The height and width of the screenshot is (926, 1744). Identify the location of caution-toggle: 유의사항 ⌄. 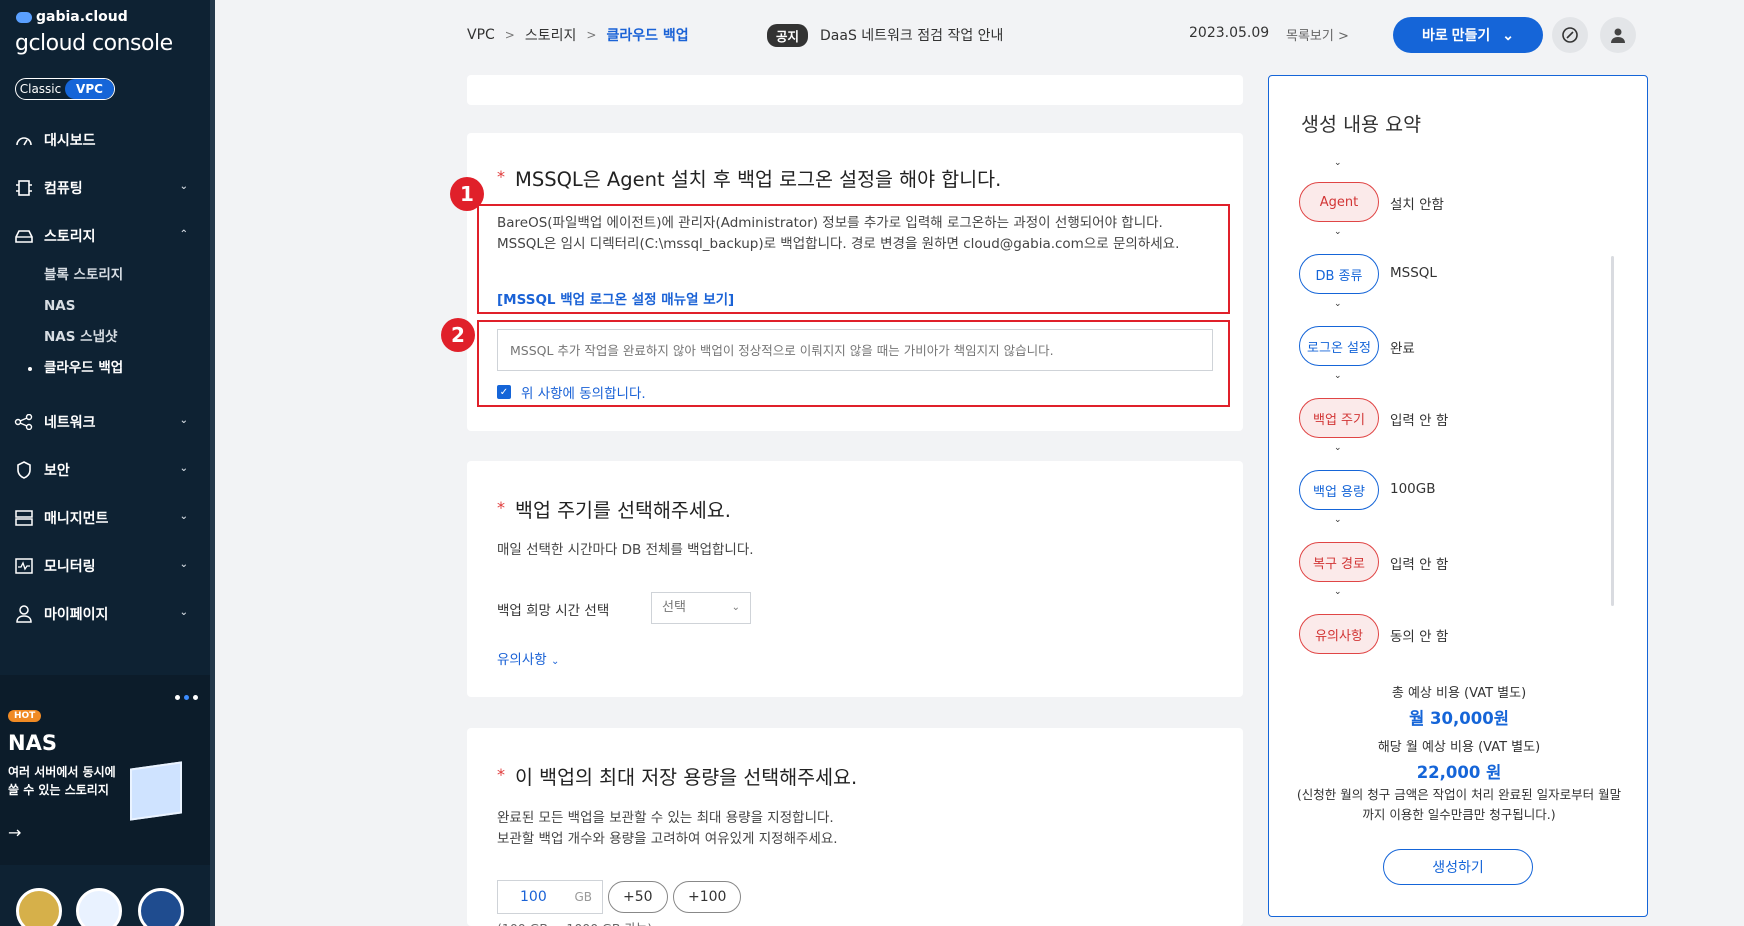
(528, 658).